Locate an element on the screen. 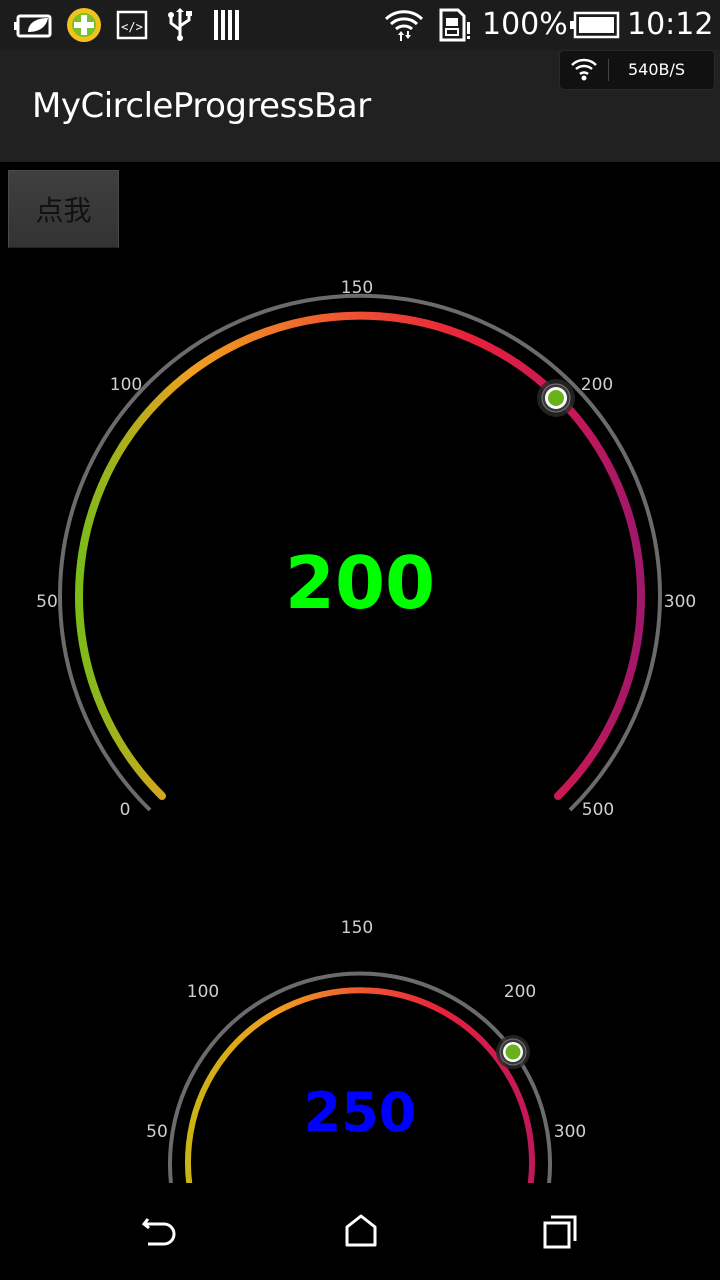 The image size is (720, 1280). gauge-2-tick-300: 300 is located at coordinates (570, 1132).